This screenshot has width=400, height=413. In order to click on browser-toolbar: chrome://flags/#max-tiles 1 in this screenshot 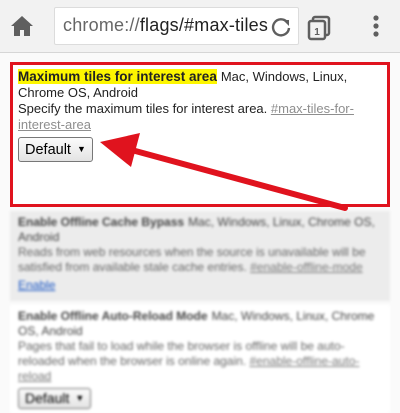, I will do `click(200, 26)`.